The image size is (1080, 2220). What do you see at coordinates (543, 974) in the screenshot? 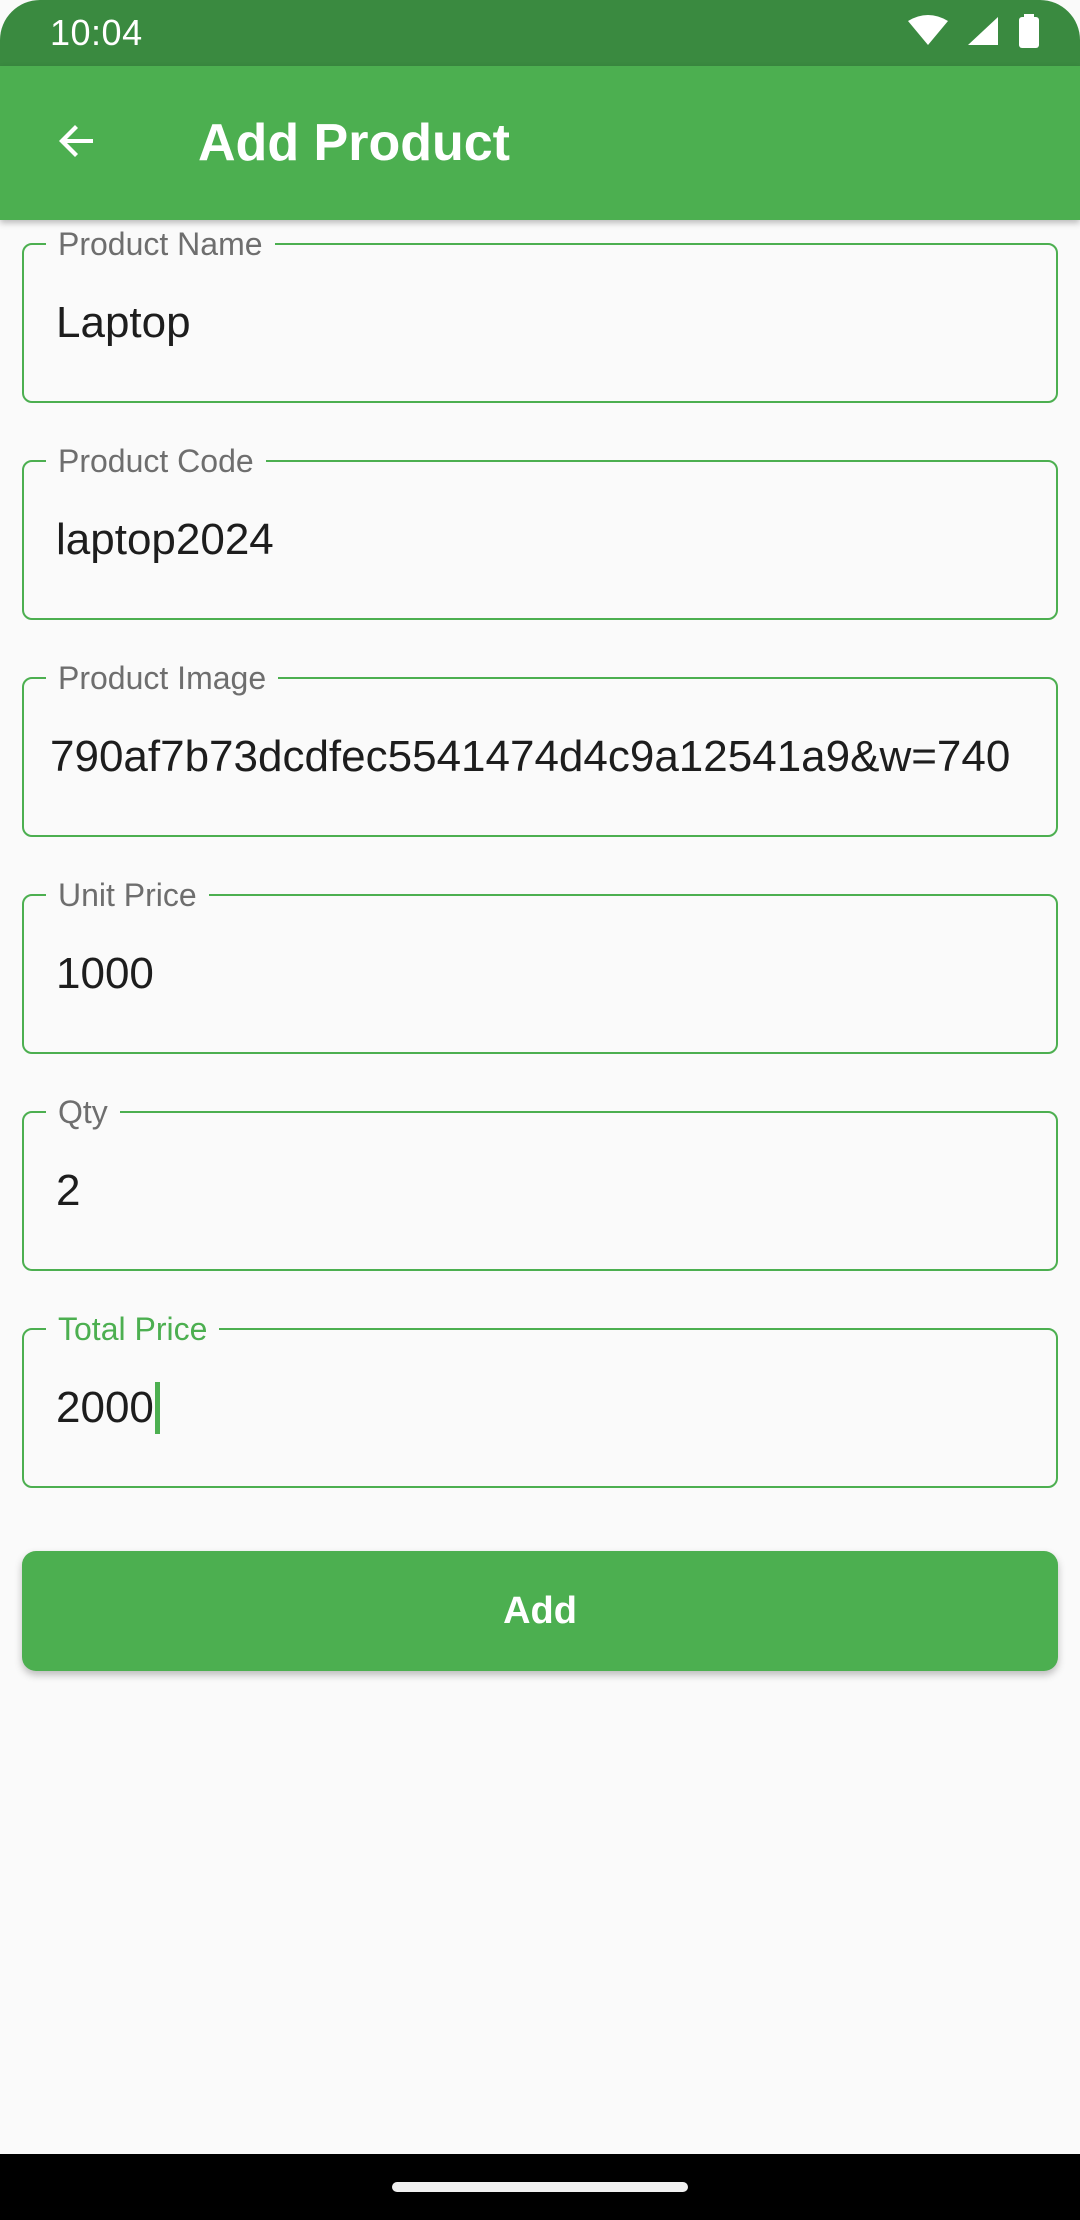
I see `unit-price-input: 1000` at bounding box center [543, 974].